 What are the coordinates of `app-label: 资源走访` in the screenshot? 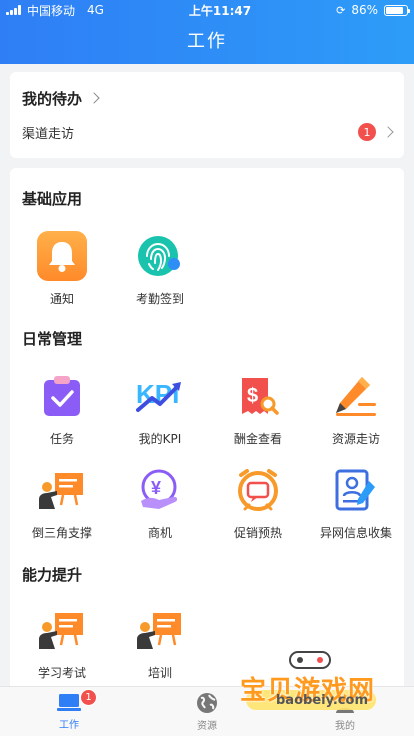 It's located at (355, 439).